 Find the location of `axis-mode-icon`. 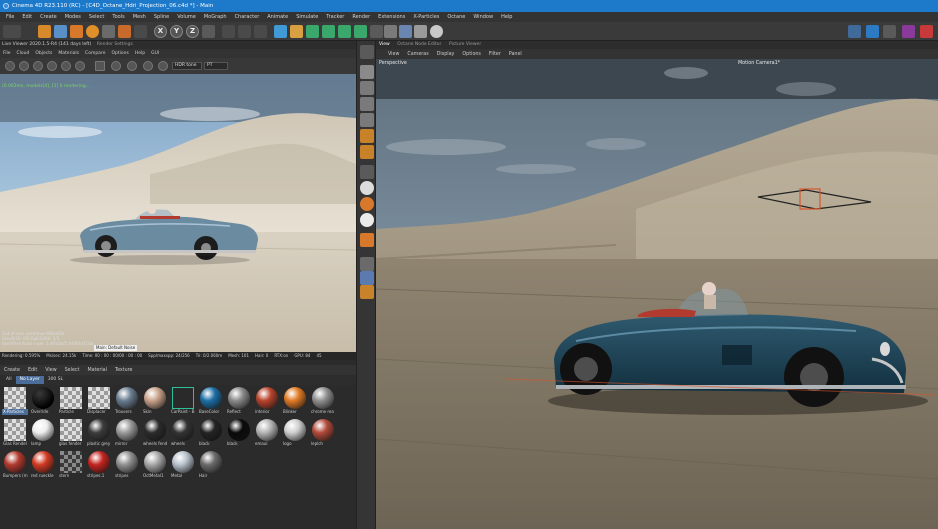

axis-mode-icon is located at coordinates (367, 152).